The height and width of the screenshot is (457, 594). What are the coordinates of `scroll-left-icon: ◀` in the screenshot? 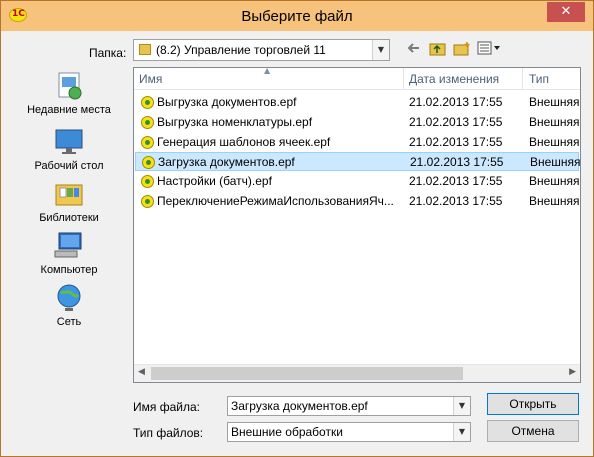 It's located at (141, 372).